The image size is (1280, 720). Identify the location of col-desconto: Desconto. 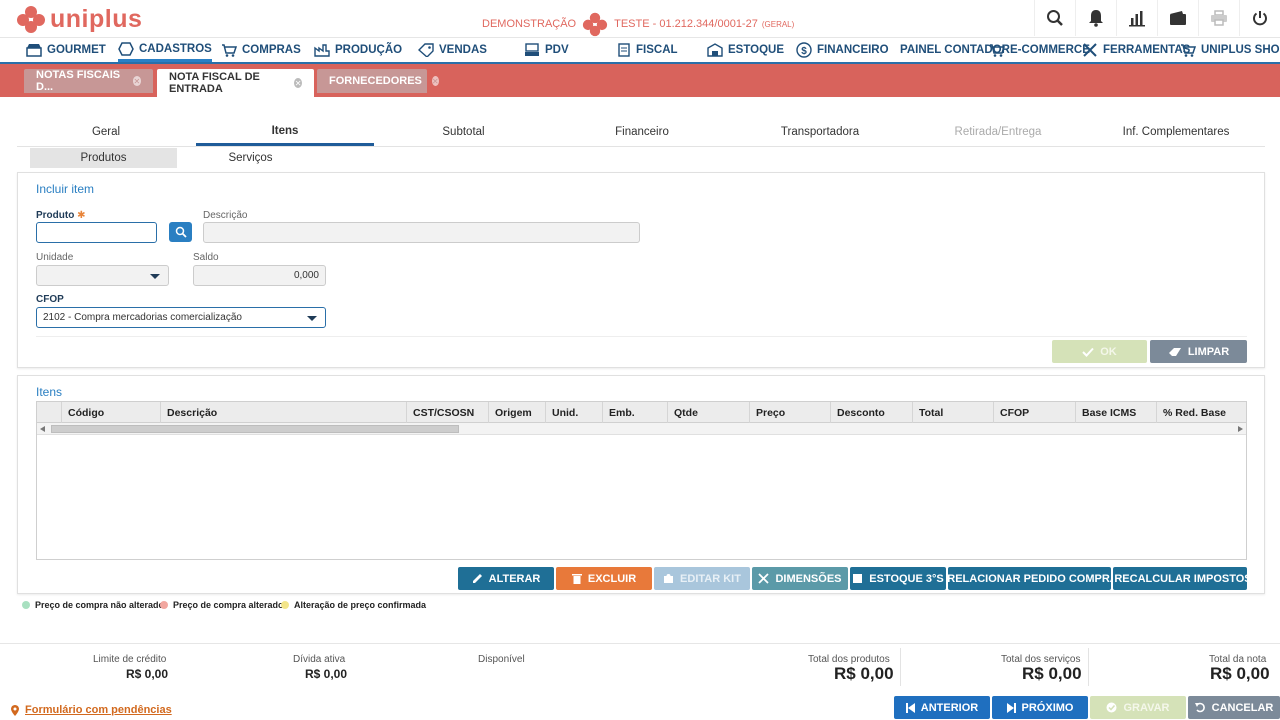
(871, 412).